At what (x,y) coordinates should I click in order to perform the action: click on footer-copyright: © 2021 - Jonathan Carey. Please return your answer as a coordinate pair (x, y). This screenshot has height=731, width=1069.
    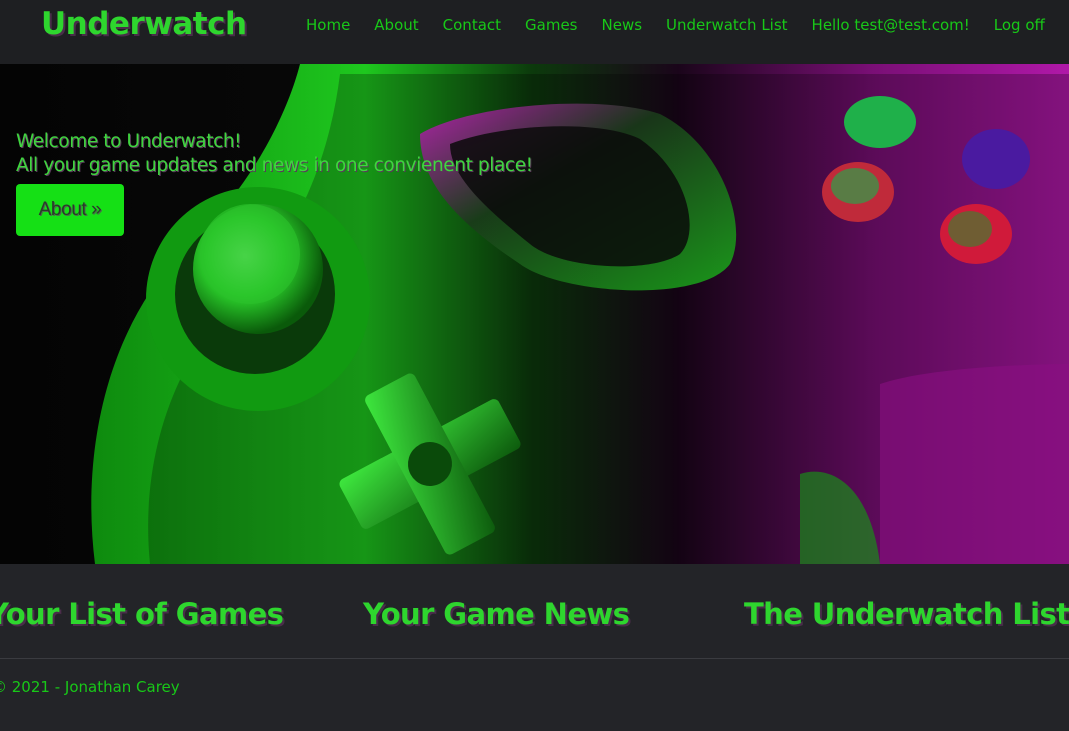
    Looking at the image, I should click on (90, 687).